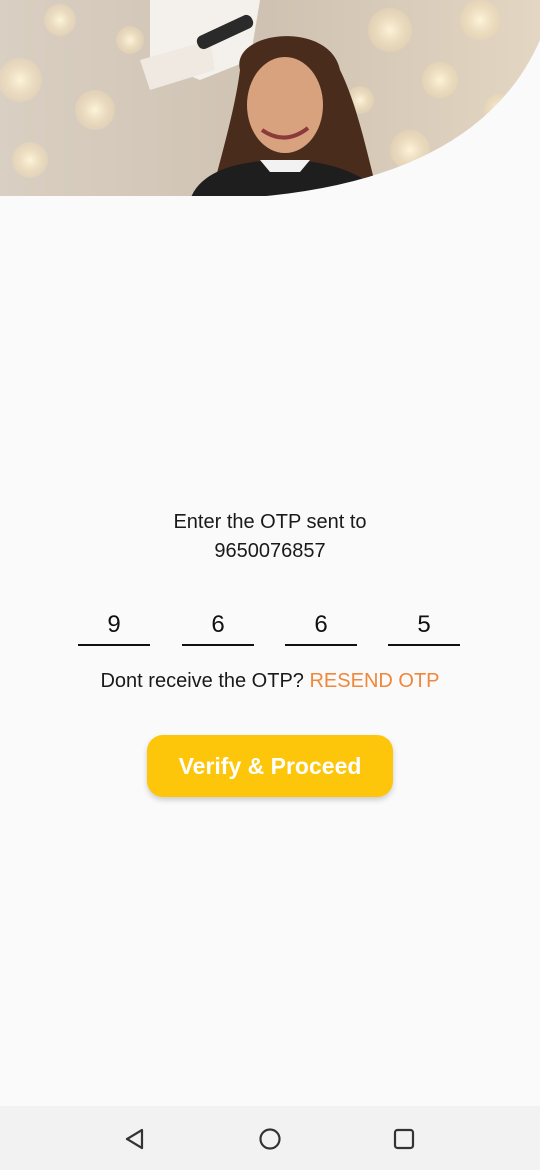 The image size is (540, 1170). Describe the element at coordinates (404, 1139) in the screenshot. I see `recents-icon` at that location.